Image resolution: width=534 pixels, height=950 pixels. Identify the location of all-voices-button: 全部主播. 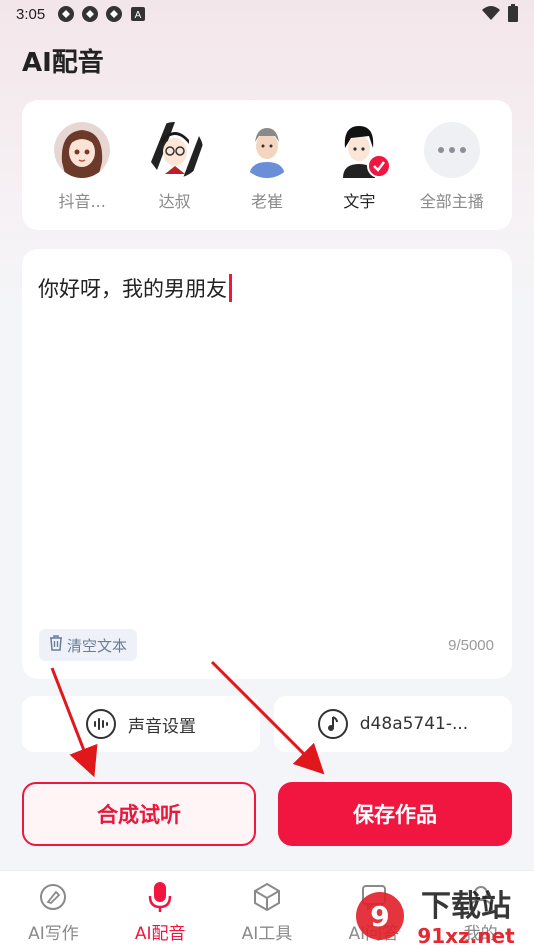
(452, 167).